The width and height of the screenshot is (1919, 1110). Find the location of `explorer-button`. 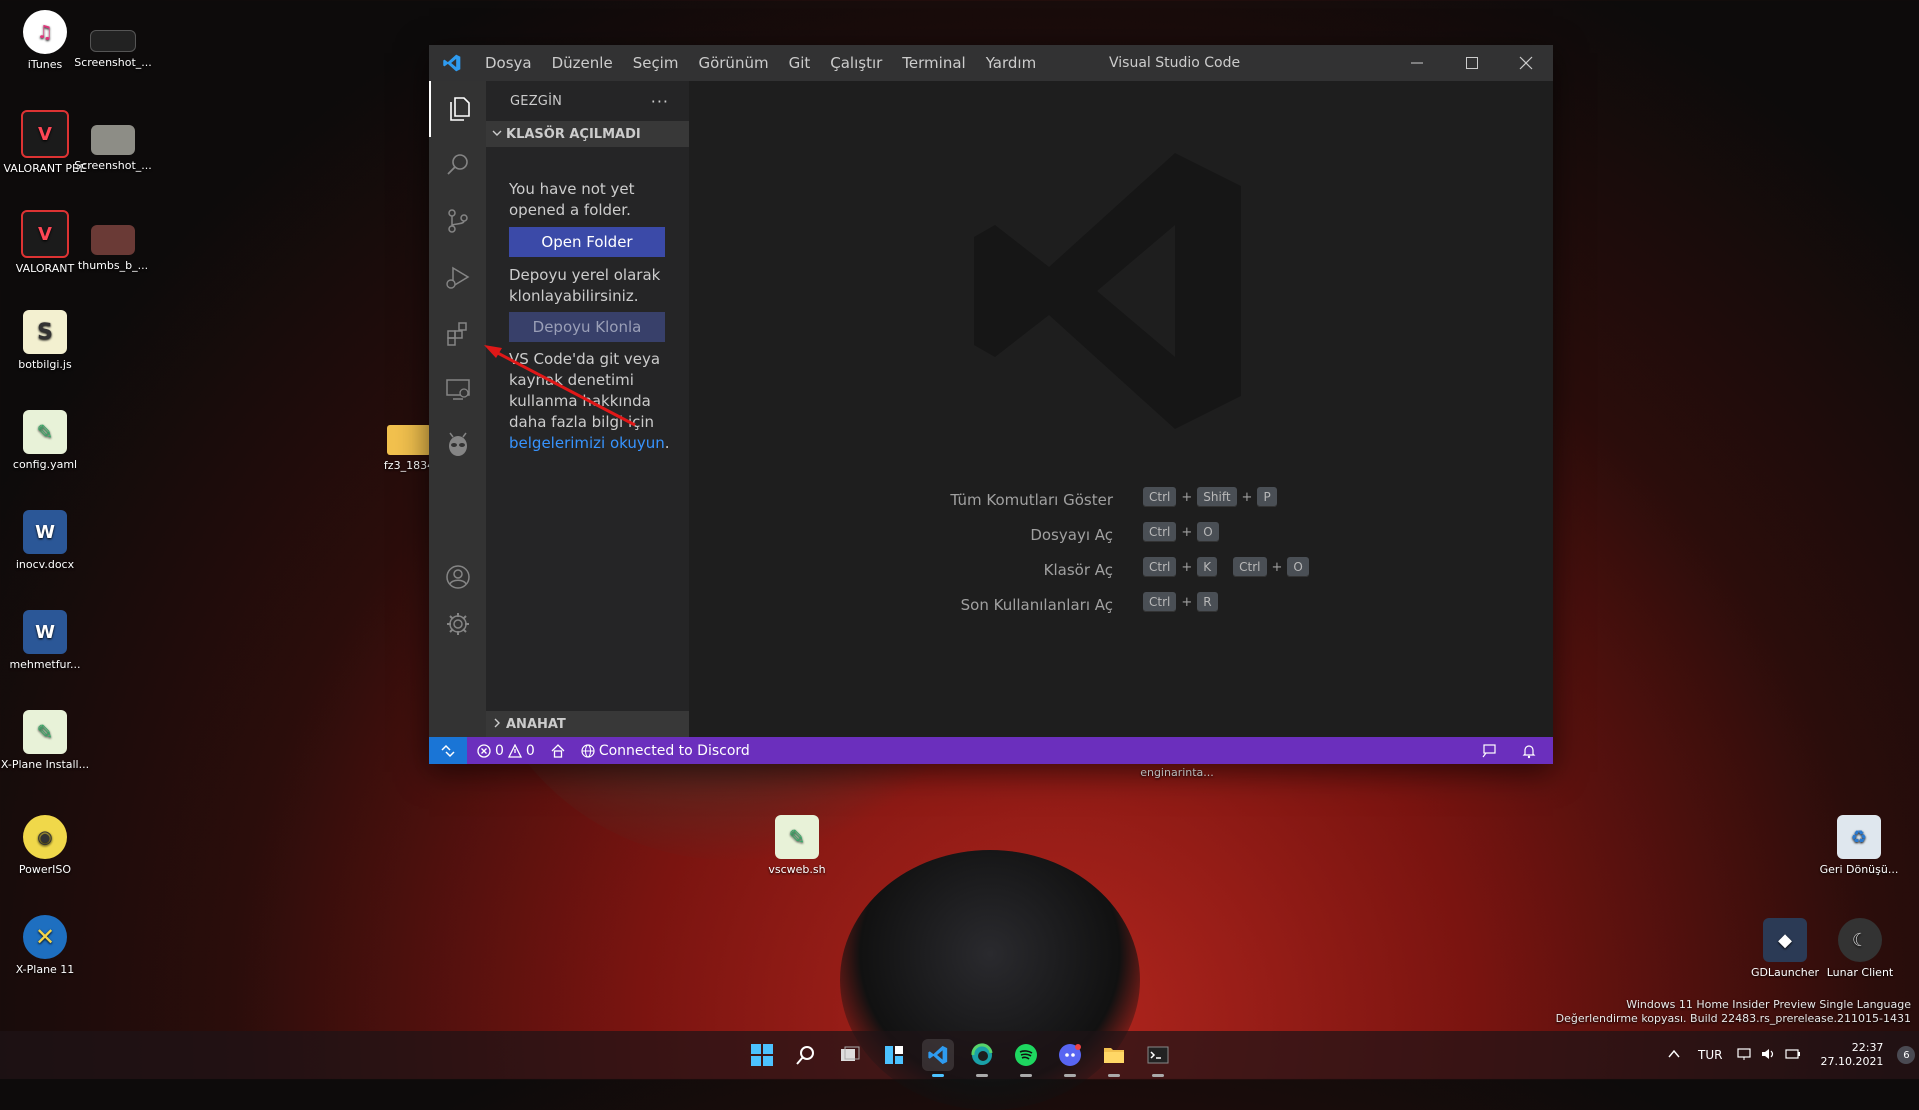

explorer-button is located at coordinates (458, 109).